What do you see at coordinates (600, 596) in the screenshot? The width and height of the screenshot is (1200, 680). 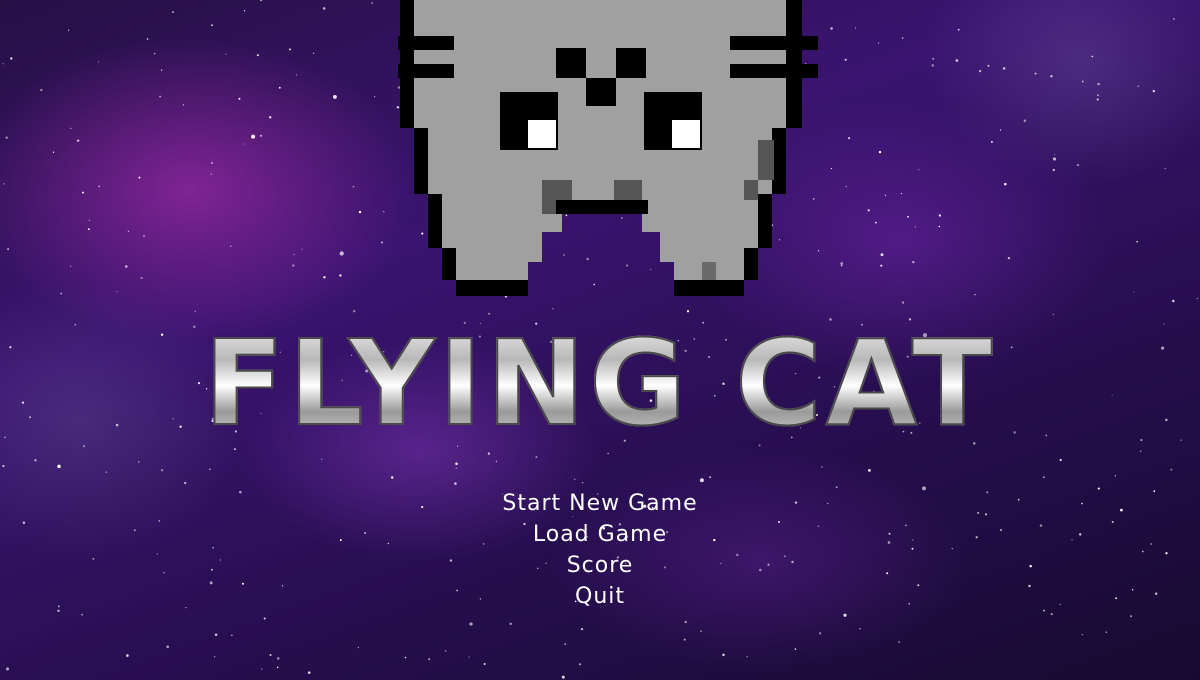 I see `menu-item-quit: Quit` at bounding box center [600, 596].